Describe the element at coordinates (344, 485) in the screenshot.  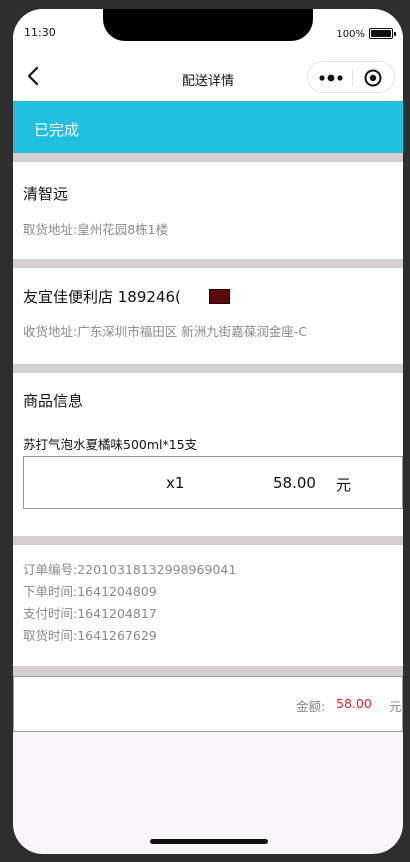
I see `goods-price-unit: 元` at that location.